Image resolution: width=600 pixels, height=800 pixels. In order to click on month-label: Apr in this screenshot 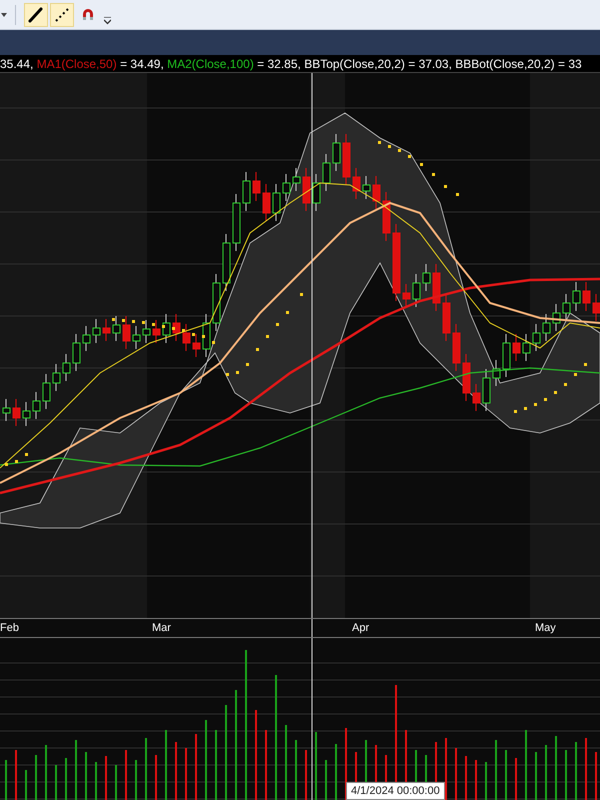, I will do `click(361, 628)`.